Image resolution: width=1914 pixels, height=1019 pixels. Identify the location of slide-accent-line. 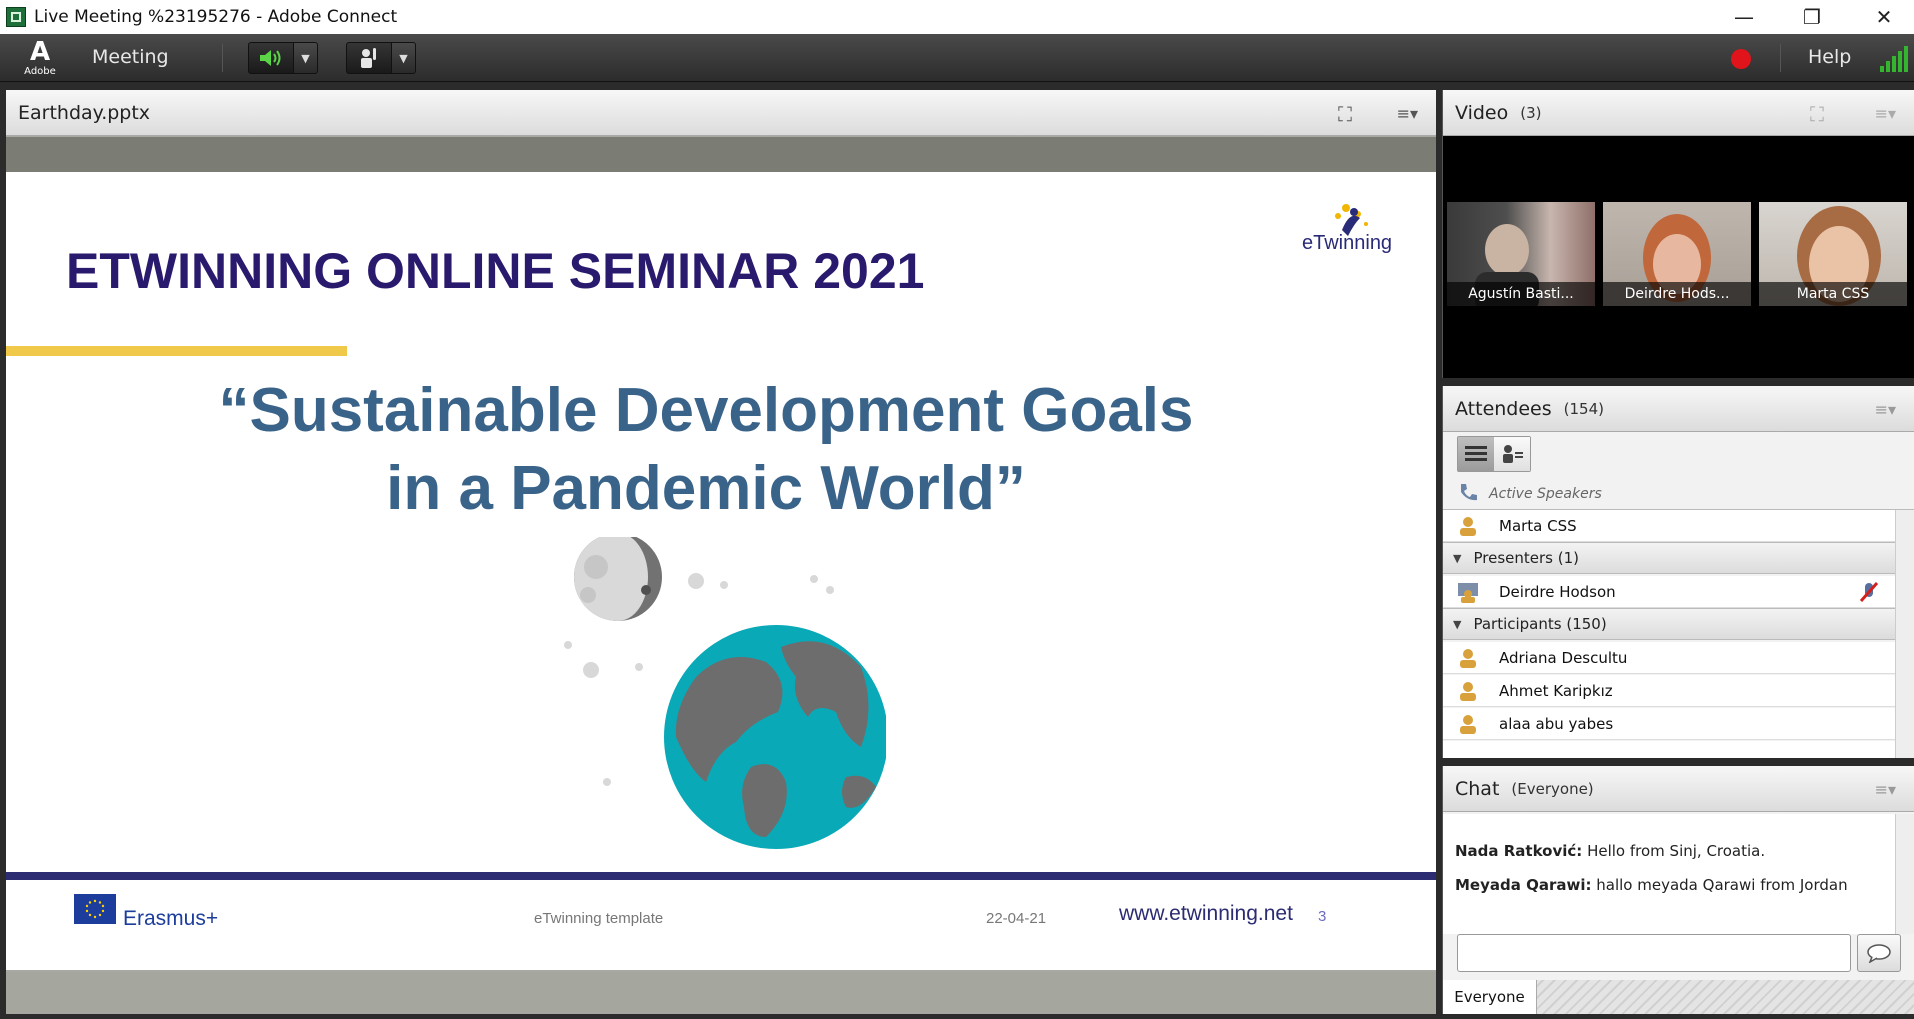
(176, 351).